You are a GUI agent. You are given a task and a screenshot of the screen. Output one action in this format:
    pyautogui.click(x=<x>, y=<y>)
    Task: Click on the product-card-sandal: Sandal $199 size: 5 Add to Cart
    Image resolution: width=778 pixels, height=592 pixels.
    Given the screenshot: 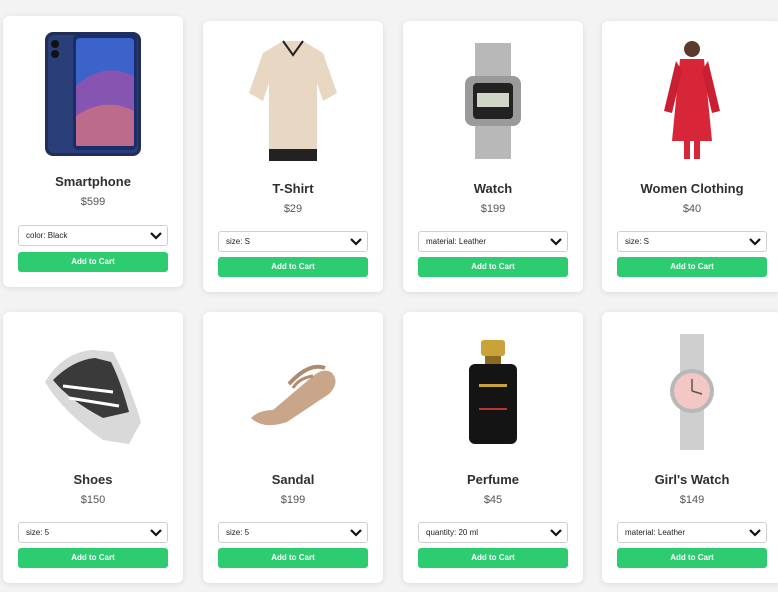 What is the action you would take?
    pyautogui.click(x=293, y=447)
    